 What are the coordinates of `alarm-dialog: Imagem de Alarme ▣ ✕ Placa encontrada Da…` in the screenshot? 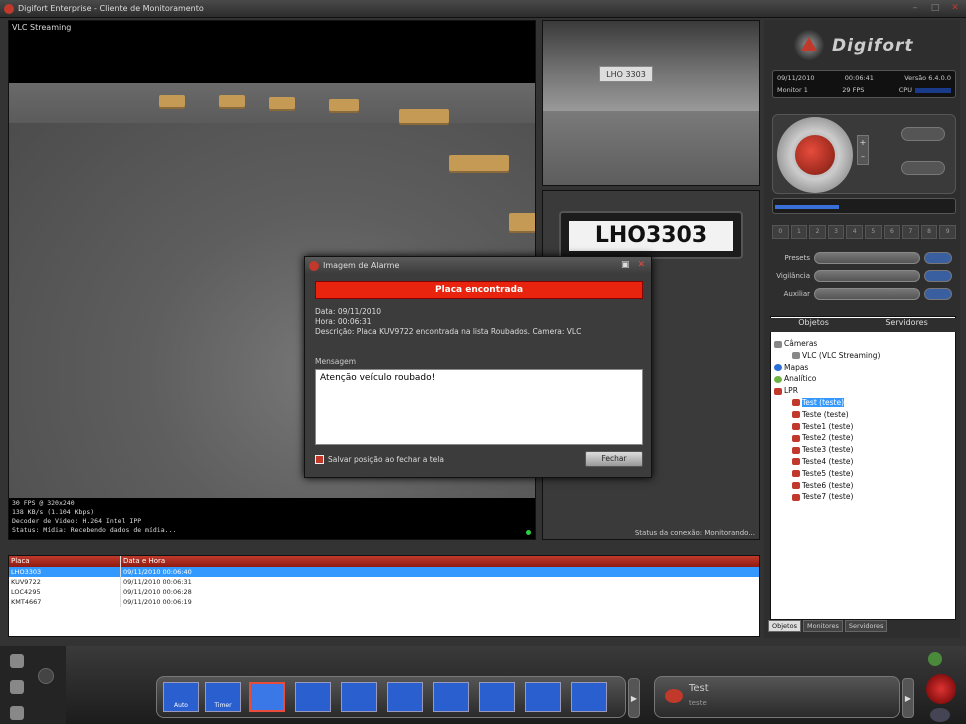 It's located at (478, 367).